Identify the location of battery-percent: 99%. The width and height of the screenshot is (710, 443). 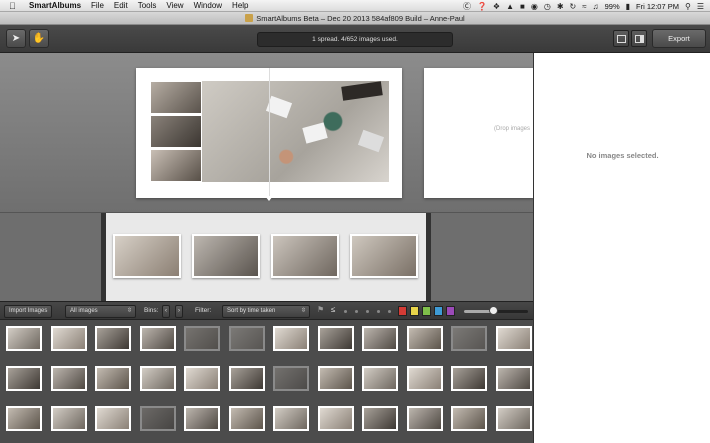
(612, 6).